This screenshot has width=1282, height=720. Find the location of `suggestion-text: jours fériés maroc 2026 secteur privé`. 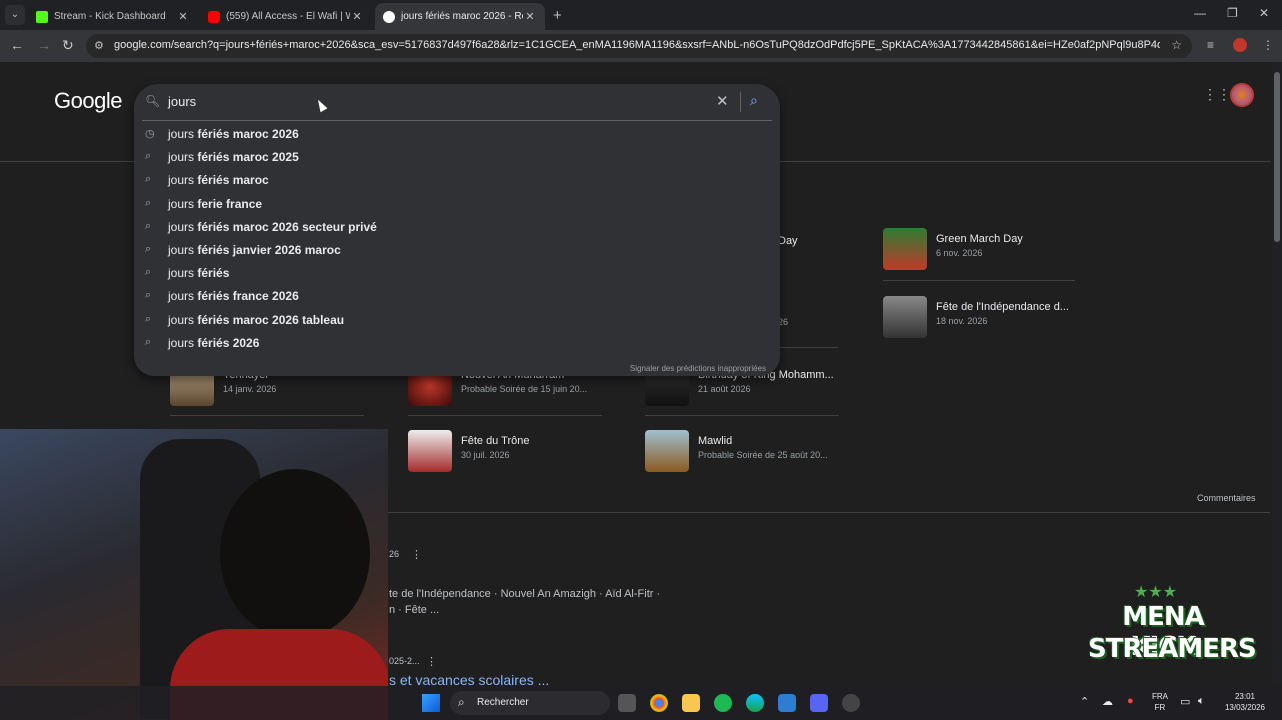

suggestion-text: jours fériés maroc 2026 secteur privé is located at coordinates (272, 227).